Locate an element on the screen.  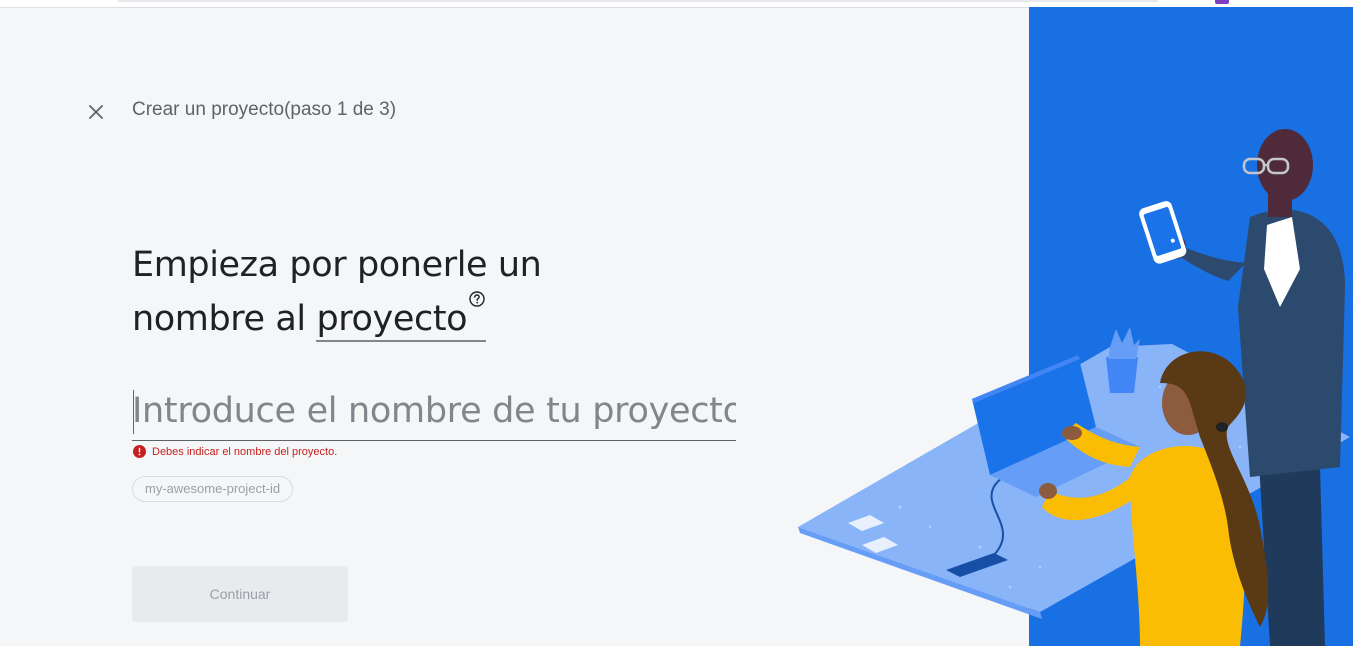
error-message: Debes indicar el nombre del proyecto. is located at coordinates (245, 451).